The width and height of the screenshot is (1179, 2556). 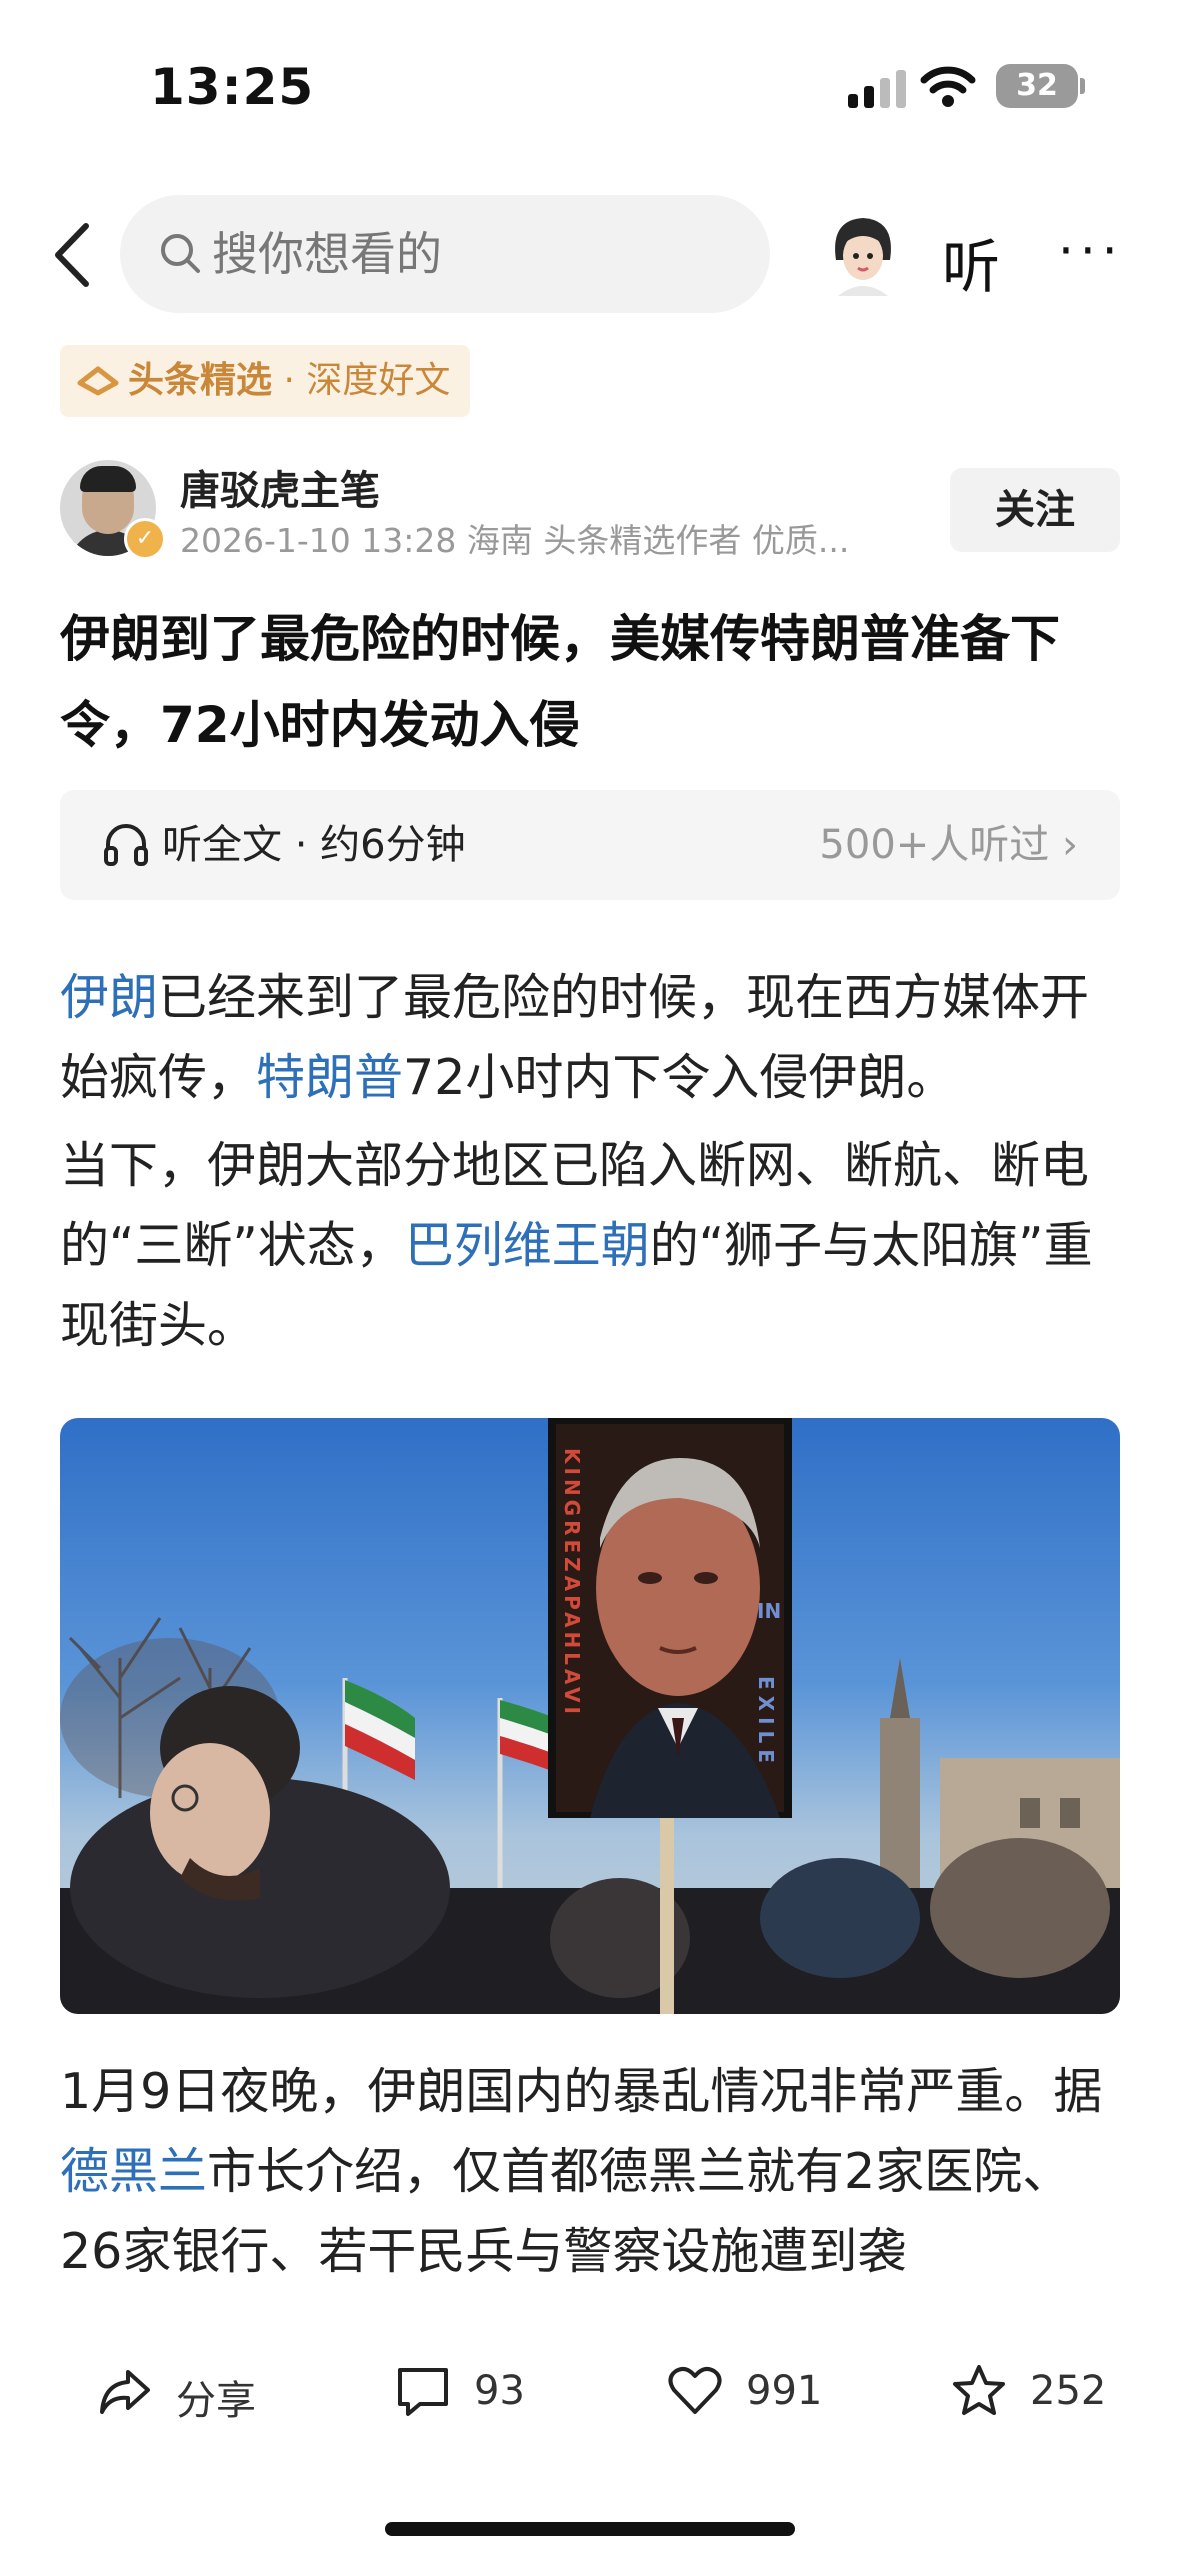 What do you see at coordinates (126, 845) in the screenshot?
I see `headphones-icon` at bounding box center [126, 845].